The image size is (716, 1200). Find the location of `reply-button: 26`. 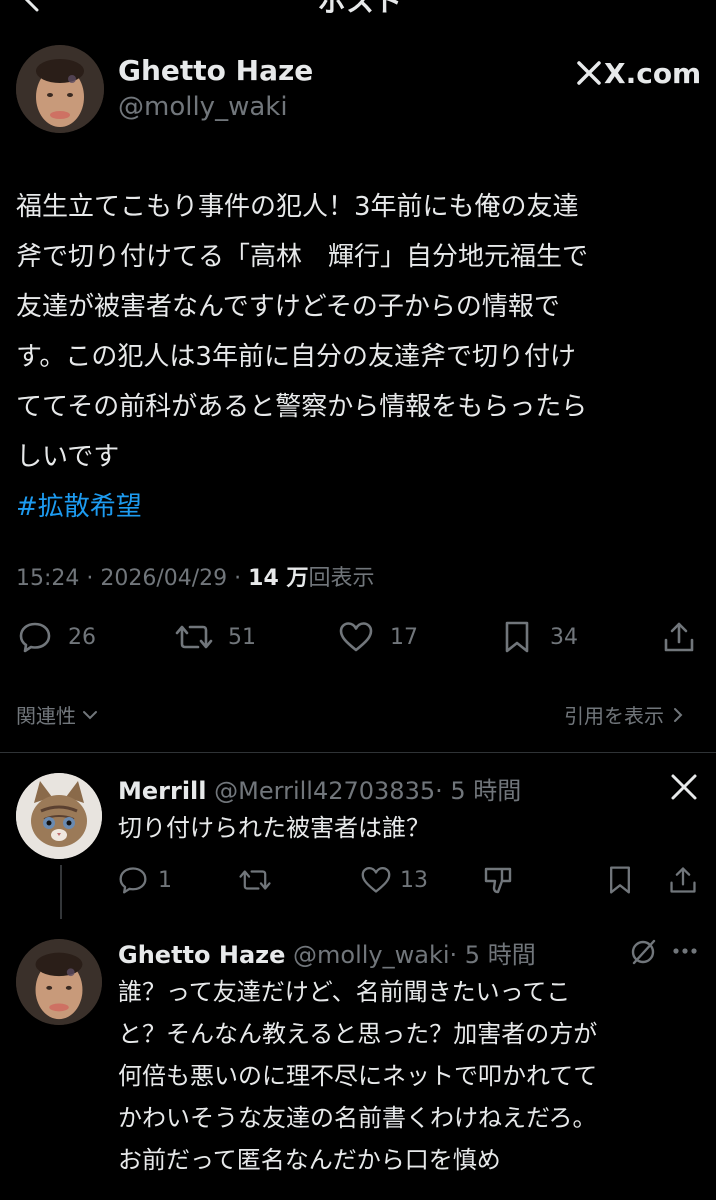

reply-button: 26 is located at coordinates (57, 637).